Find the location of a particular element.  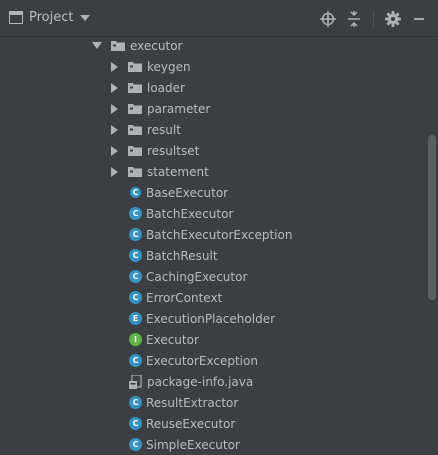

tree-node-label: ResultExtractor is located at coordinates (192, 402).